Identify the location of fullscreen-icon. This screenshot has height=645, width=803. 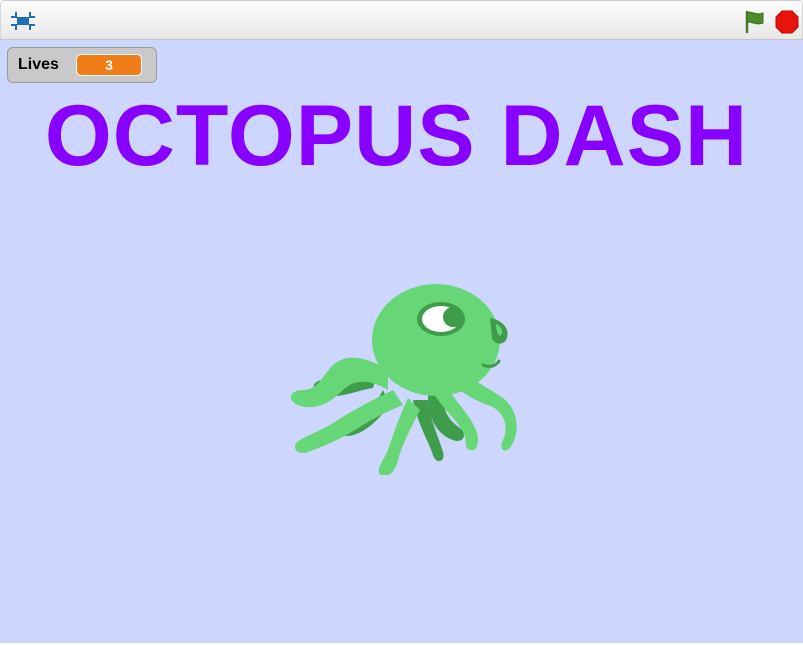
(23, 21).